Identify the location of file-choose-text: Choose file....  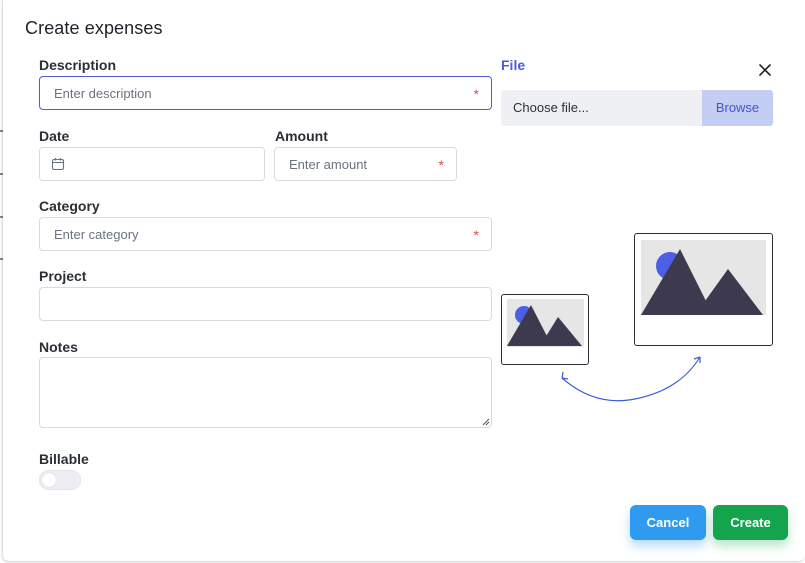
(551, 107).